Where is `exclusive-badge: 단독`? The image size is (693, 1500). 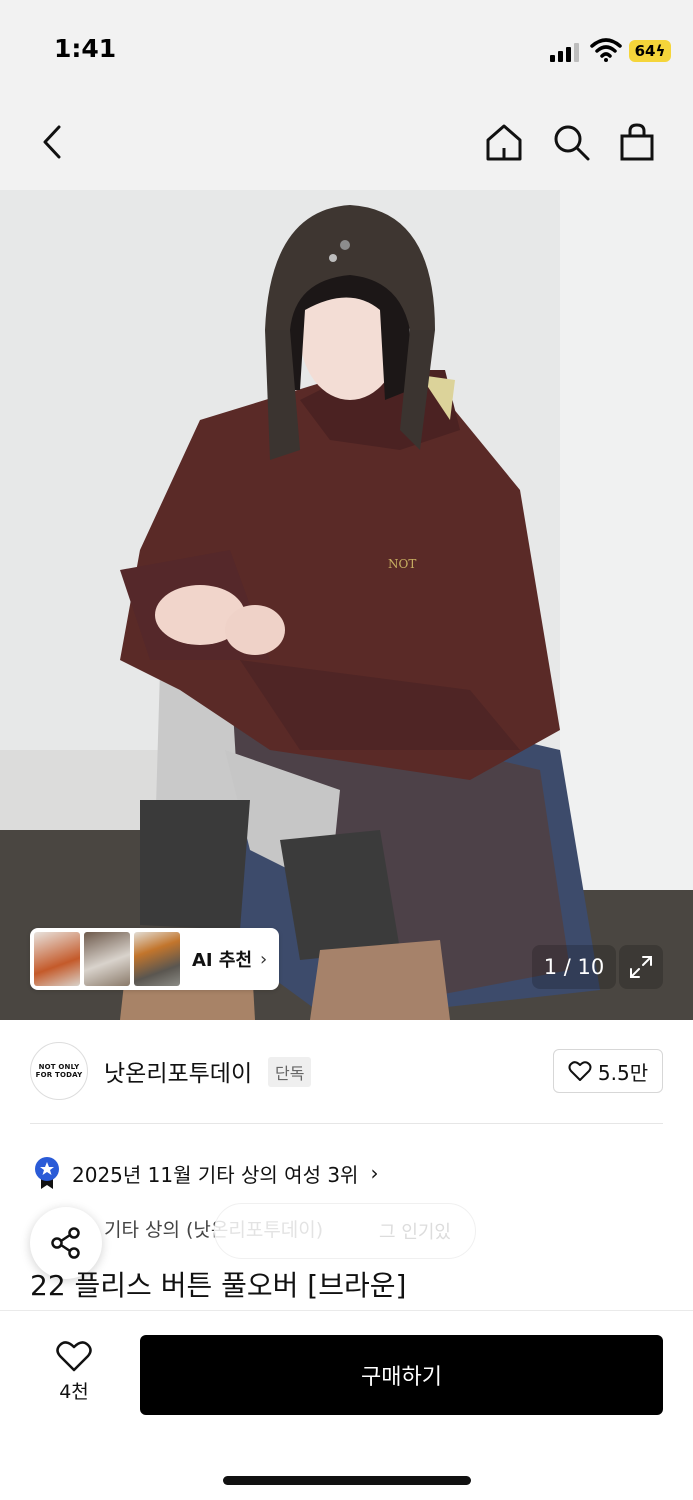 exclusive-badge: 단독 is located at coordinates (290, 1072).